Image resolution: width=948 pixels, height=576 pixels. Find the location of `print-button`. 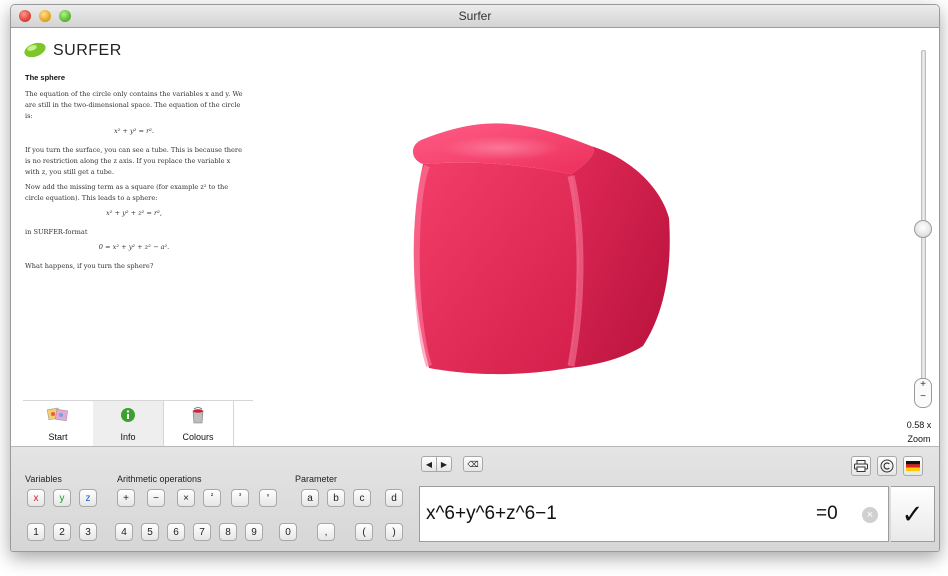

print-button is located at coordinates (861, 466).